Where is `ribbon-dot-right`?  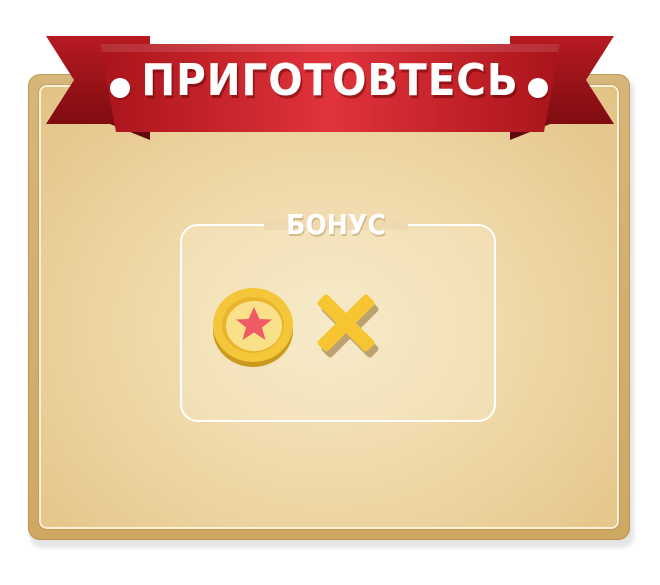 ribbon-dot-right is located at coordinates (538, 88).